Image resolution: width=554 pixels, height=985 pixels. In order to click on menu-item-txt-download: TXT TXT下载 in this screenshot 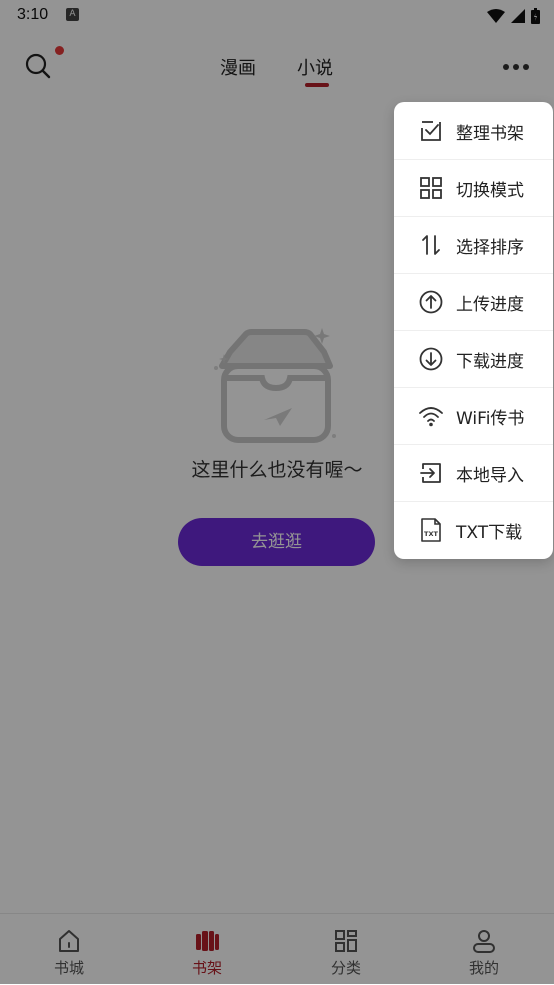, I will do `click(473, 529)`.